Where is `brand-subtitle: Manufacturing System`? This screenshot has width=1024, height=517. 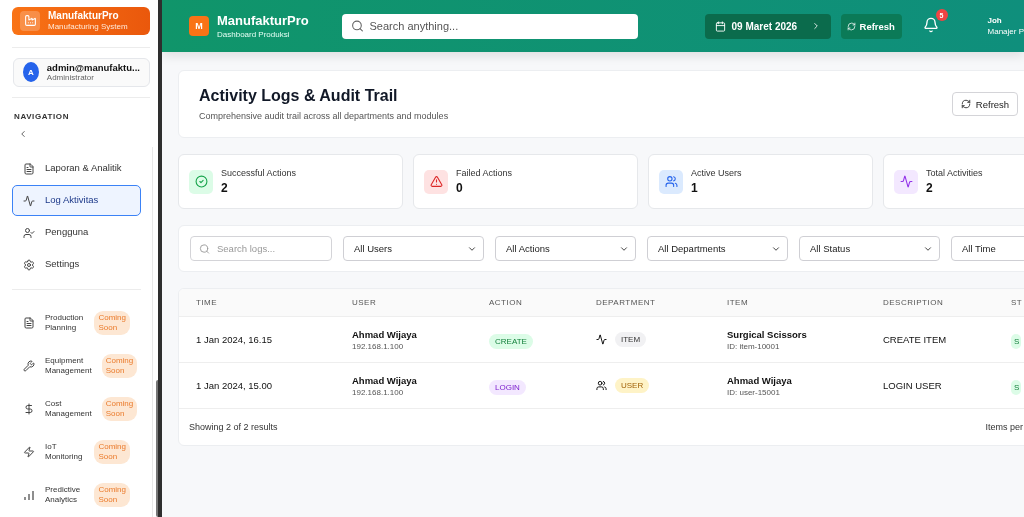 brand-subtitle: Manufacturing System is located at coordinates (88, 27).